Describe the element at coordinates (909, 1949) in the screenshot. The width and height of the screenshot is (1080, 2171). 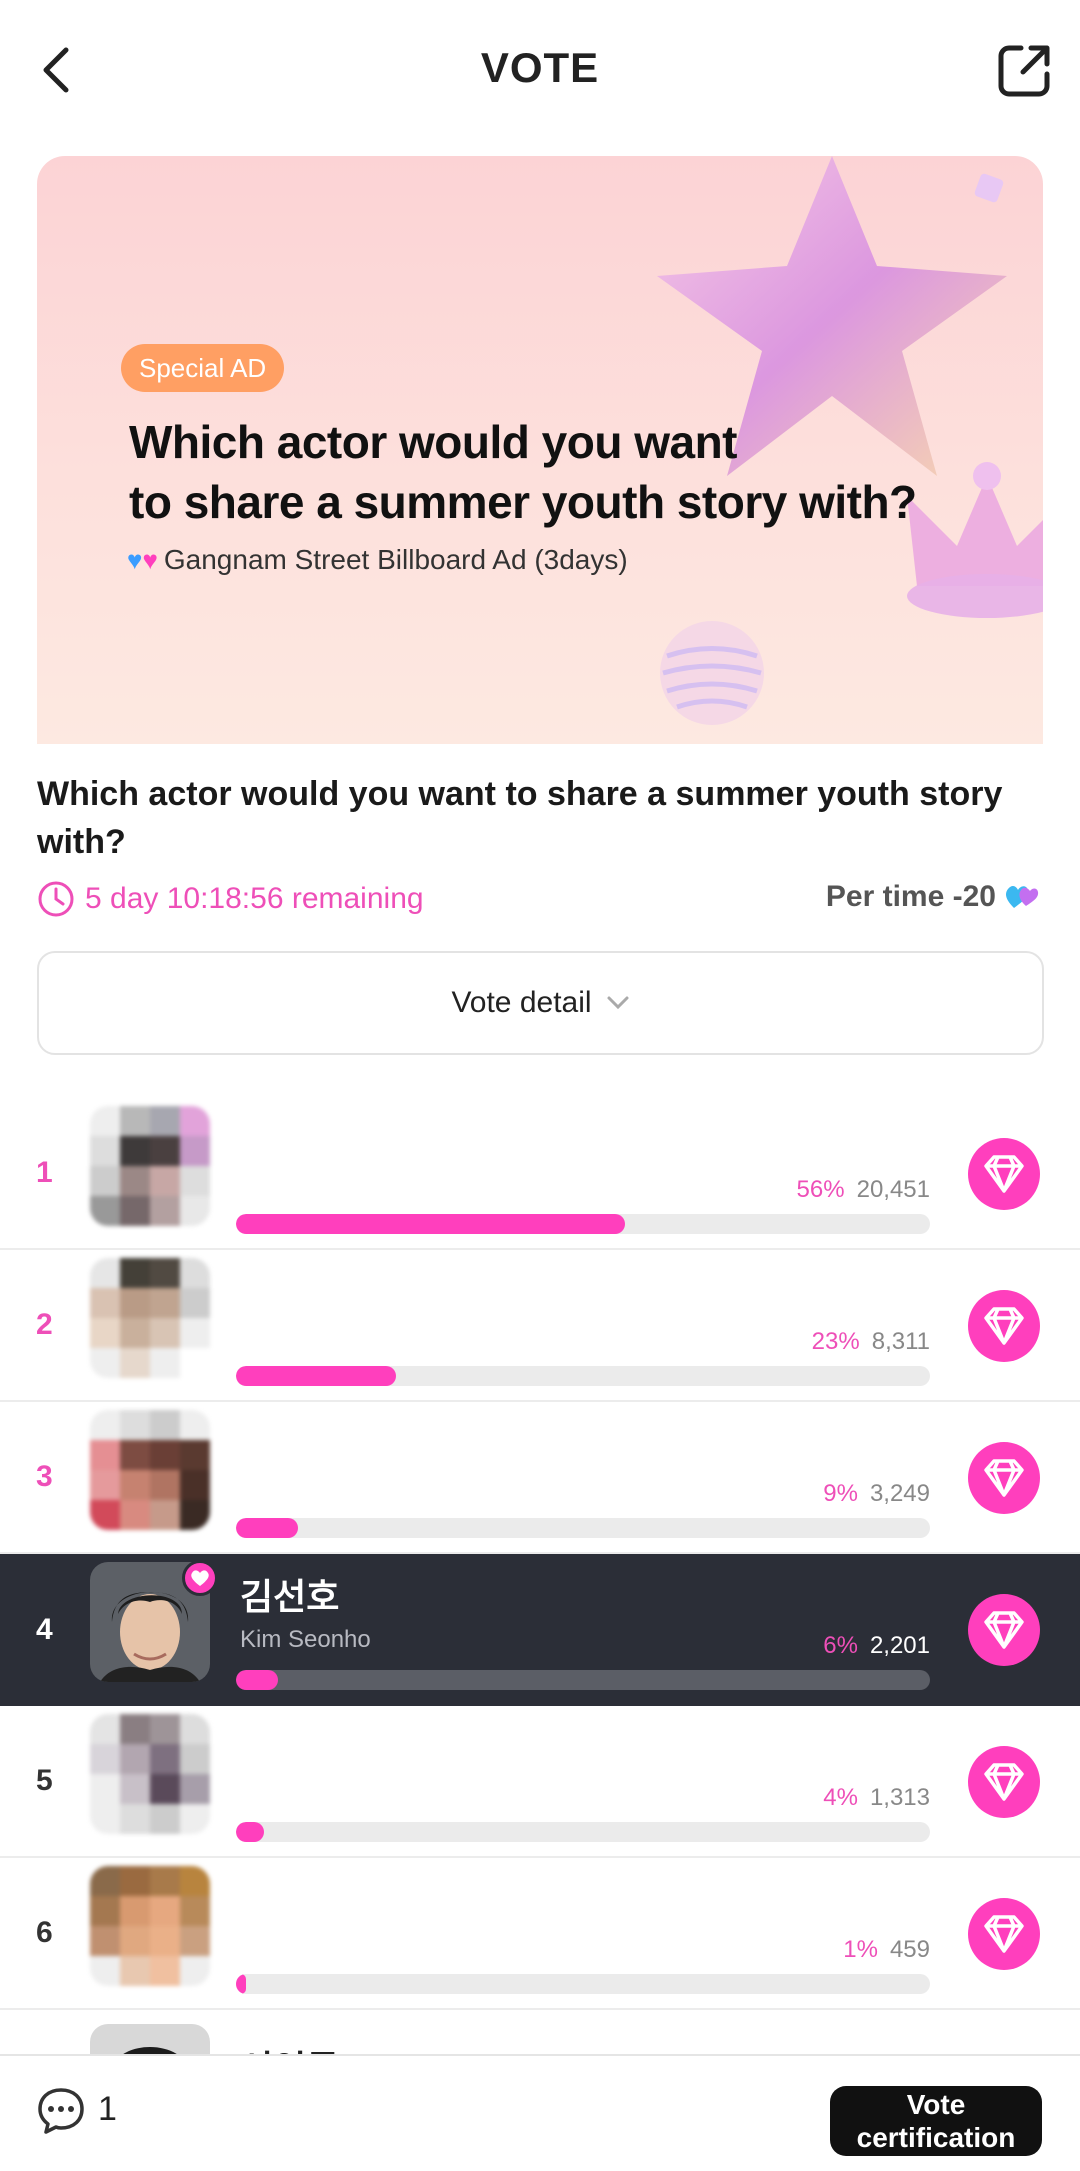
I see `vote-count: 459` at that location.